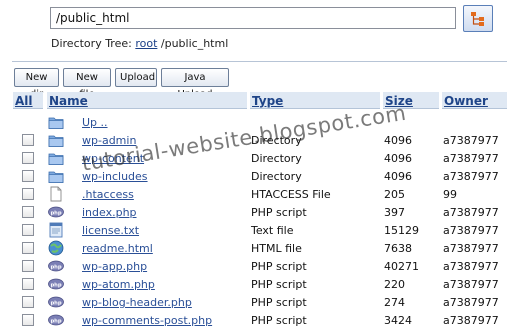  What do you see at coordinates (109, 212) in the screenshot?
I see `file-name-link: index.php` at bounding box center [109, 212].